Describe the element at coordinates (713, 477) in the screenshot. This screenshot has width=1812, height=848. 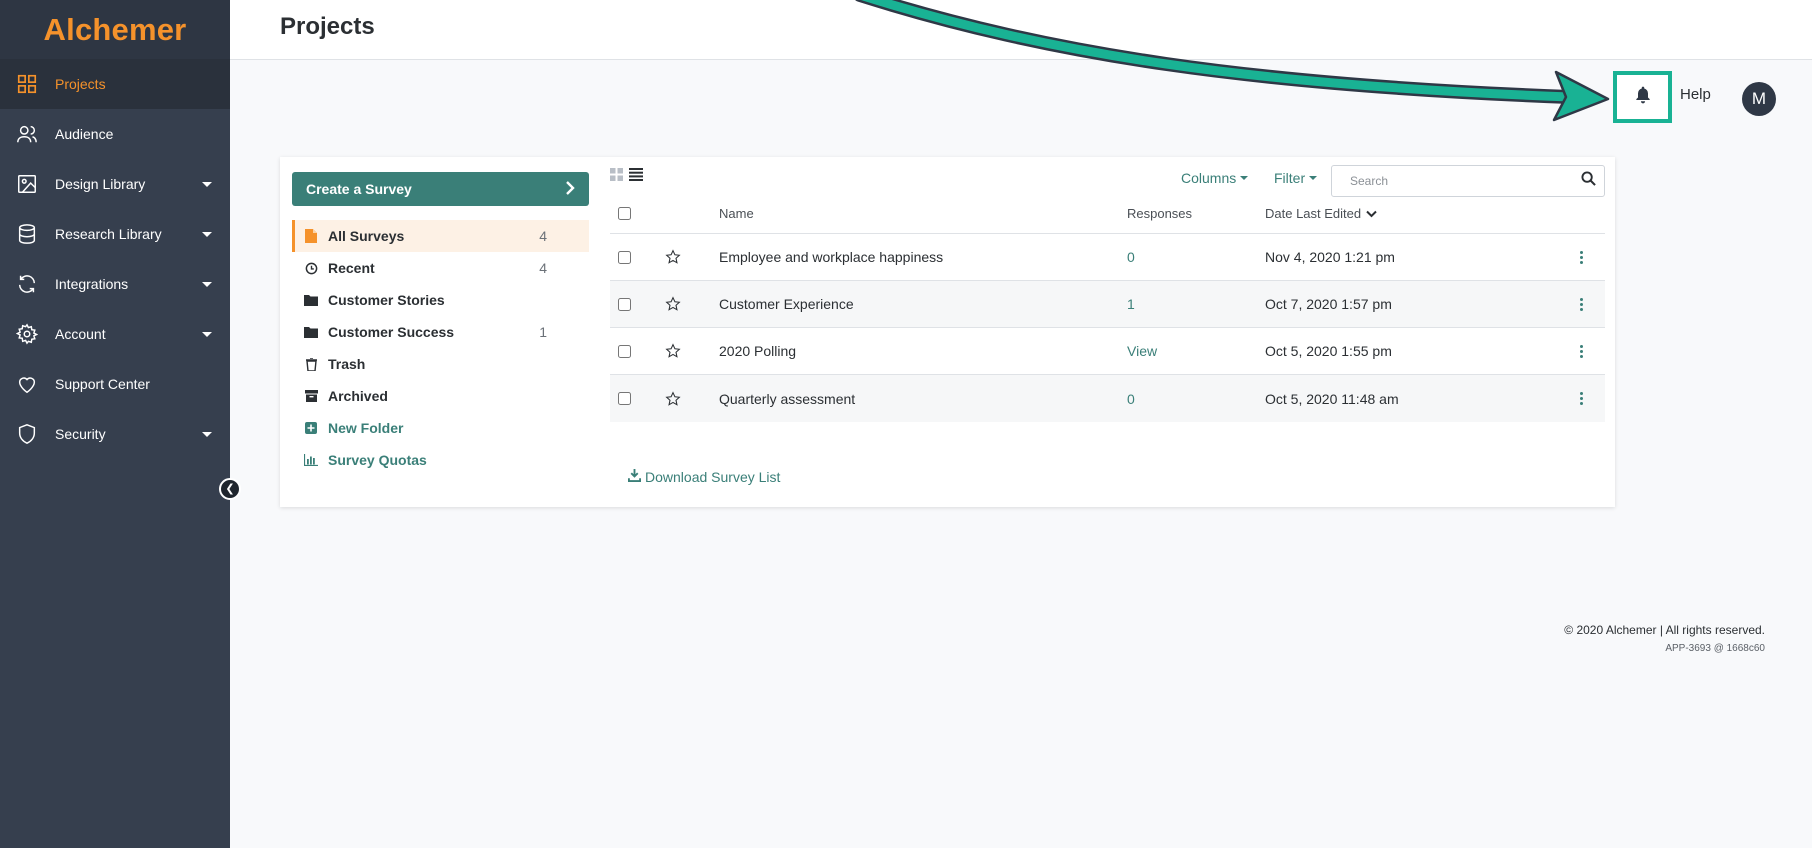
I see `download-label: Download Survey List` at that location.